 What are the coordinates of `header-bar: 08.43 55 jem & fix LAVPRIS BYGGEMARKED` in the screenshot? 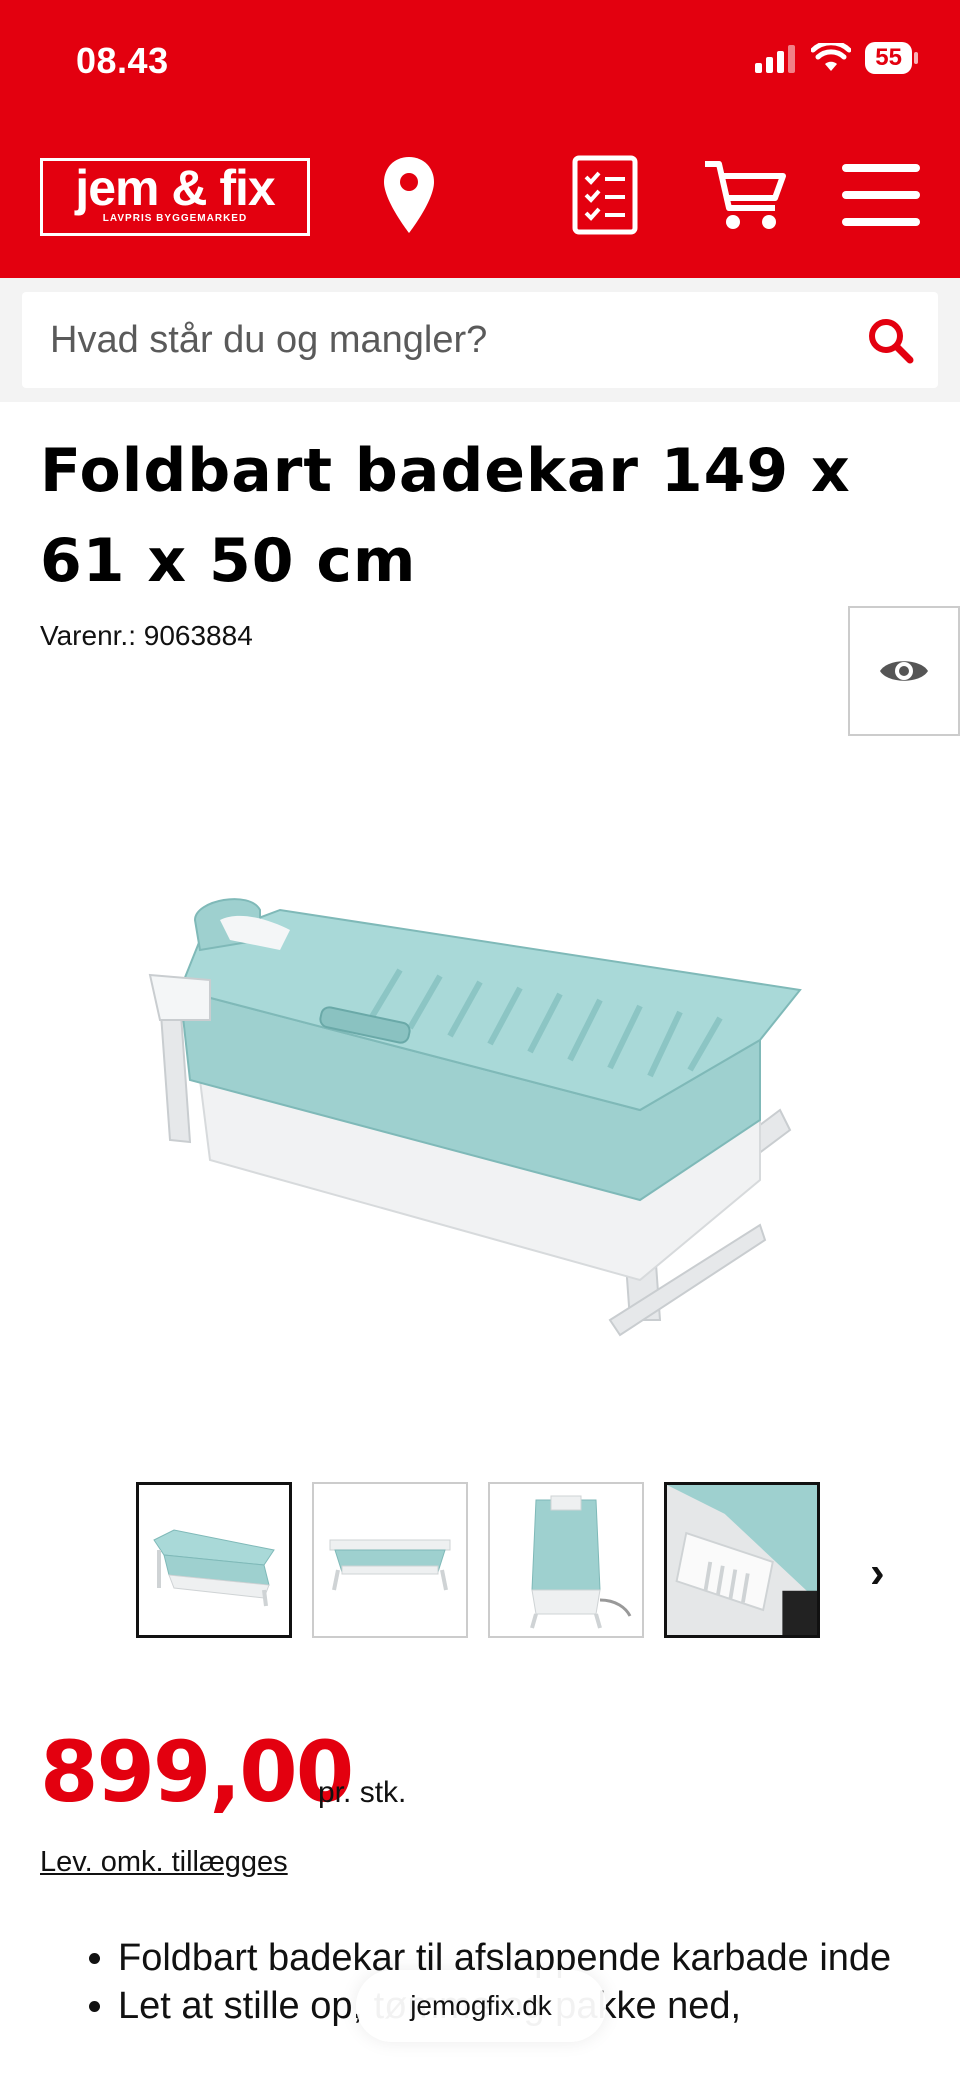 It's located at (480, 139).